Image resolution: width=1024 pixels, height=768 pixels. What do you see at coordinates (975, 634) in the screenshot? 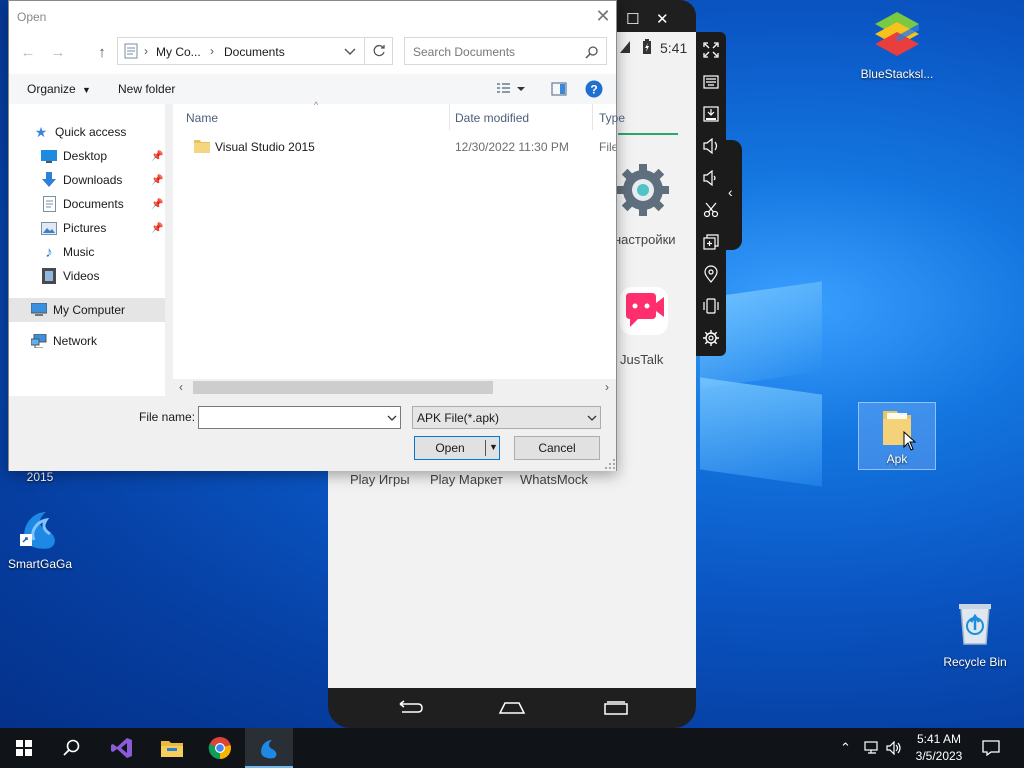
I see `desktop-icon-recycle-bin: Recycle Bin` at bounding box center [975, 634].